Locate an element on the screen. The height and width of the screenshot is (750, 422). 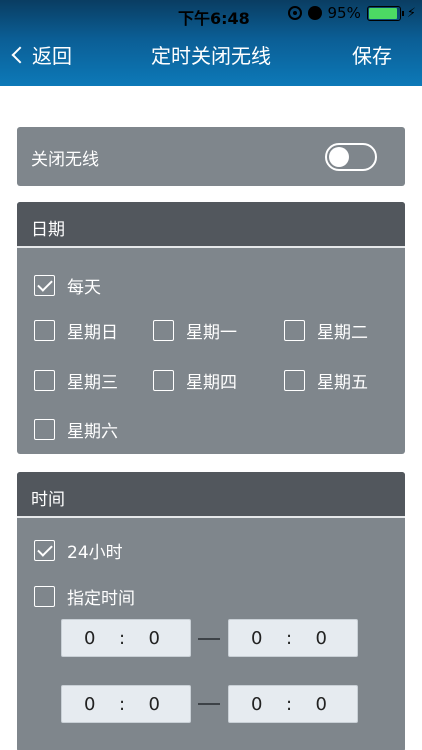
battery-percent: 95% is located at coordinates (344, 13).